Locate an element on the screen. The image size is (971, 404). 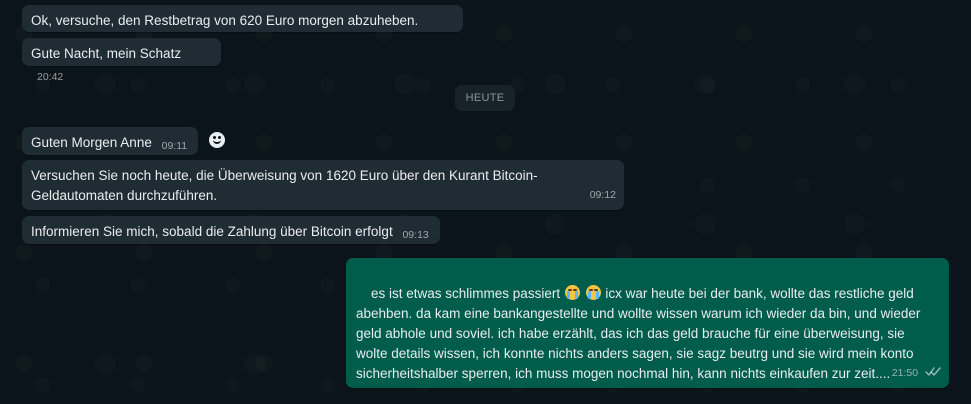
message-text: Gute Nacht, mein Schatz is located at coordinates (106, 53).